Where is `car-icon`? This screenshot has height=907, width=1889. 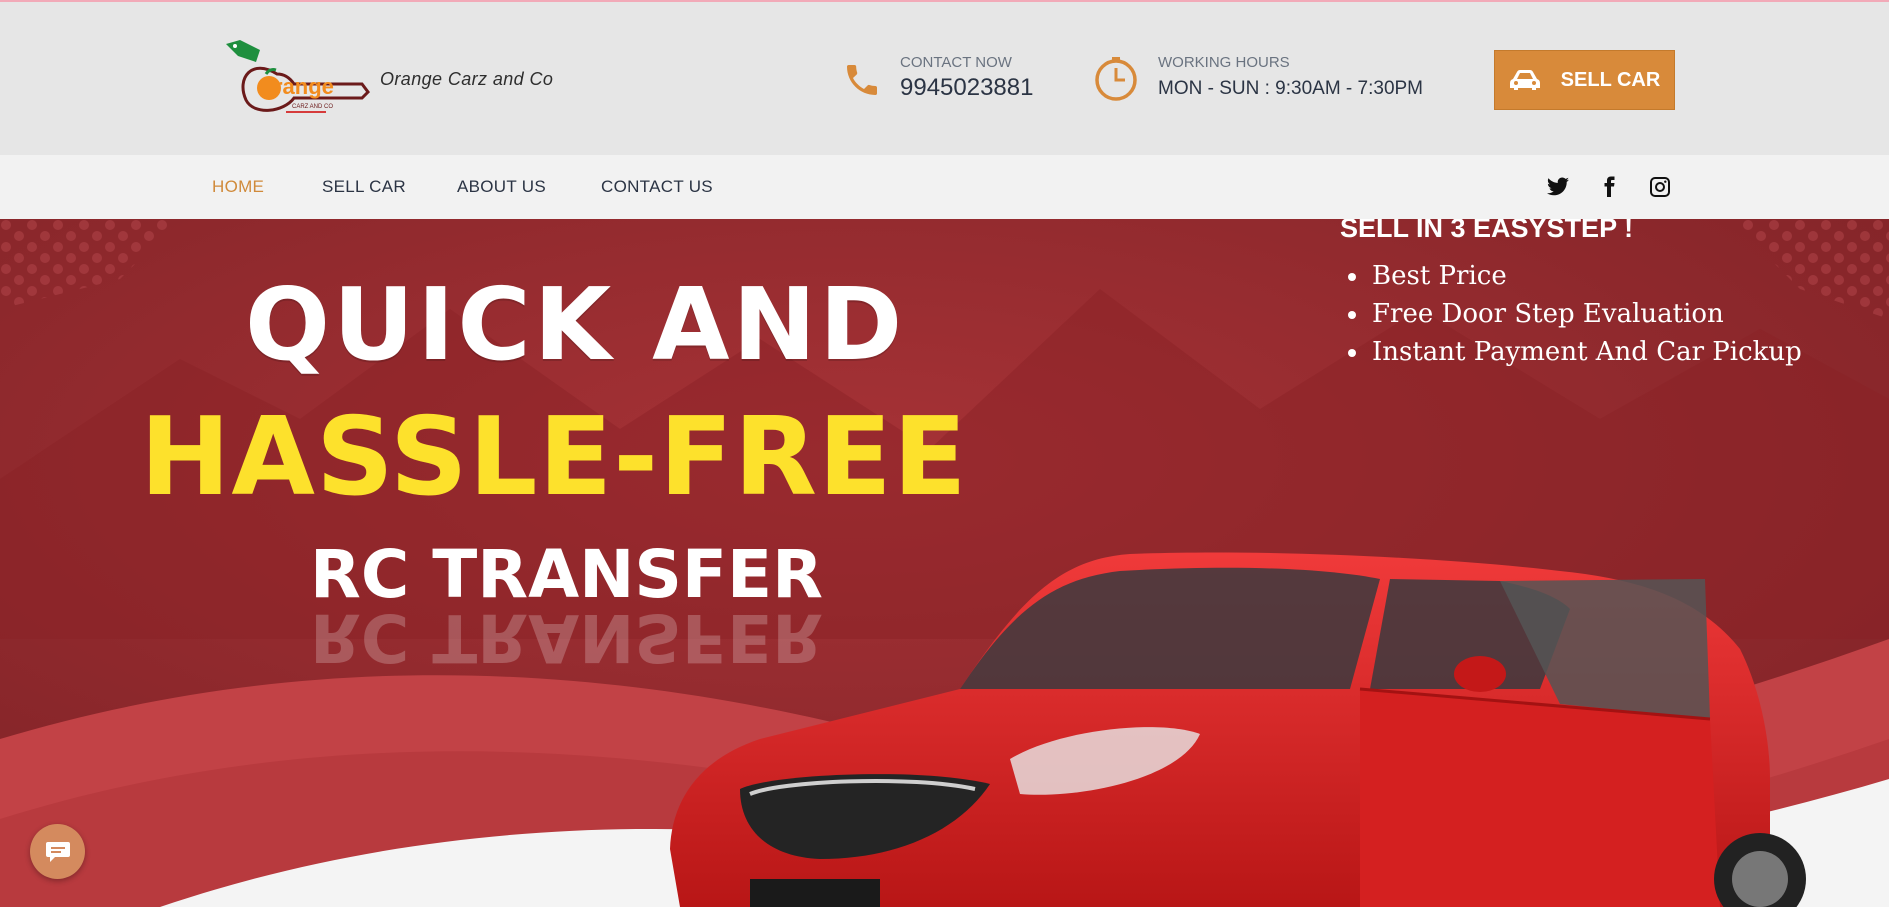
car-icon is located at coordinates (1524, 80).